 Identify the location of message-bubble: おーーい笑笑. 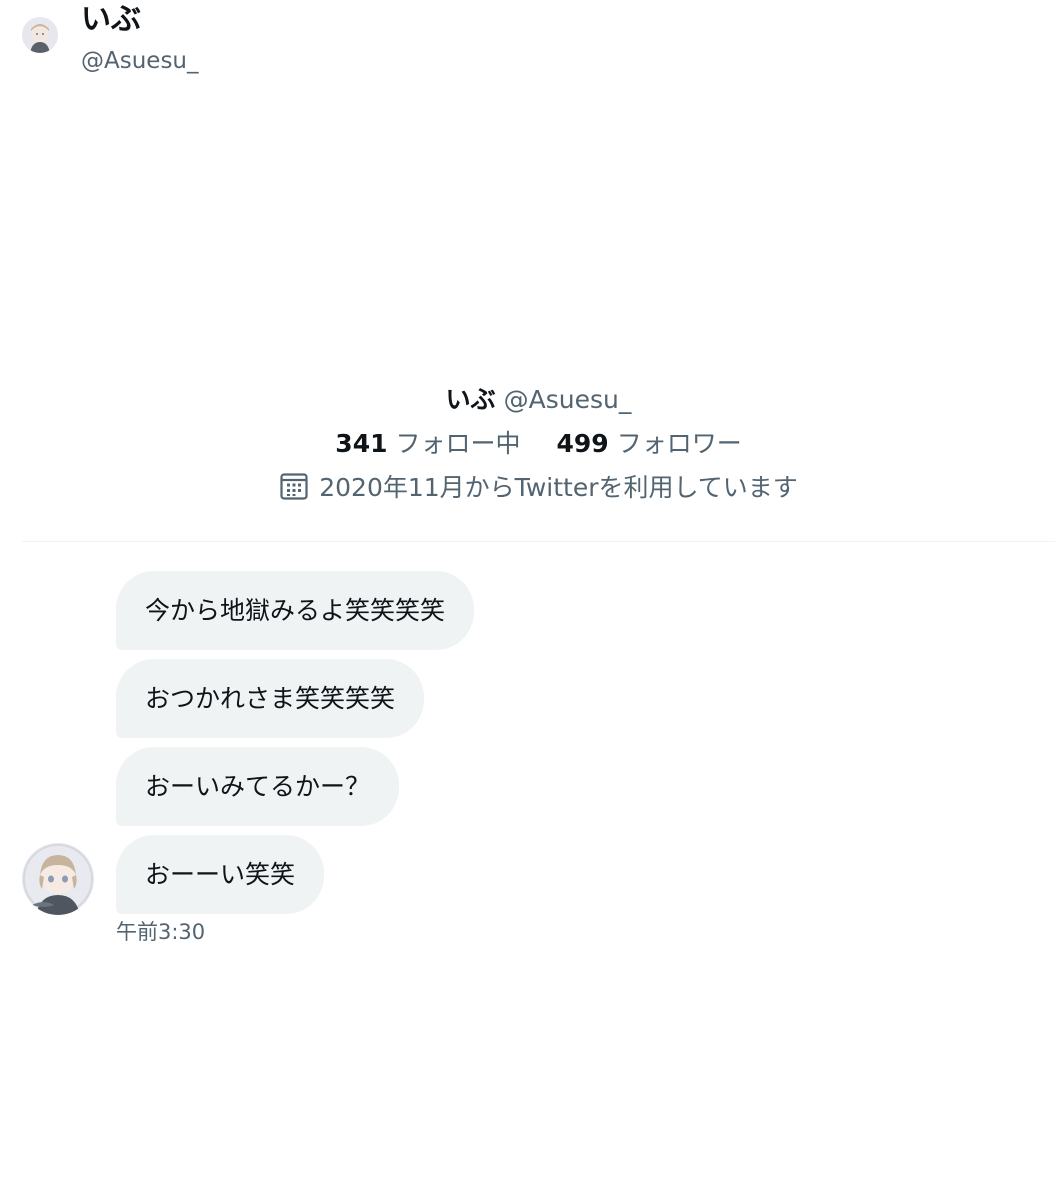
(220, 874).